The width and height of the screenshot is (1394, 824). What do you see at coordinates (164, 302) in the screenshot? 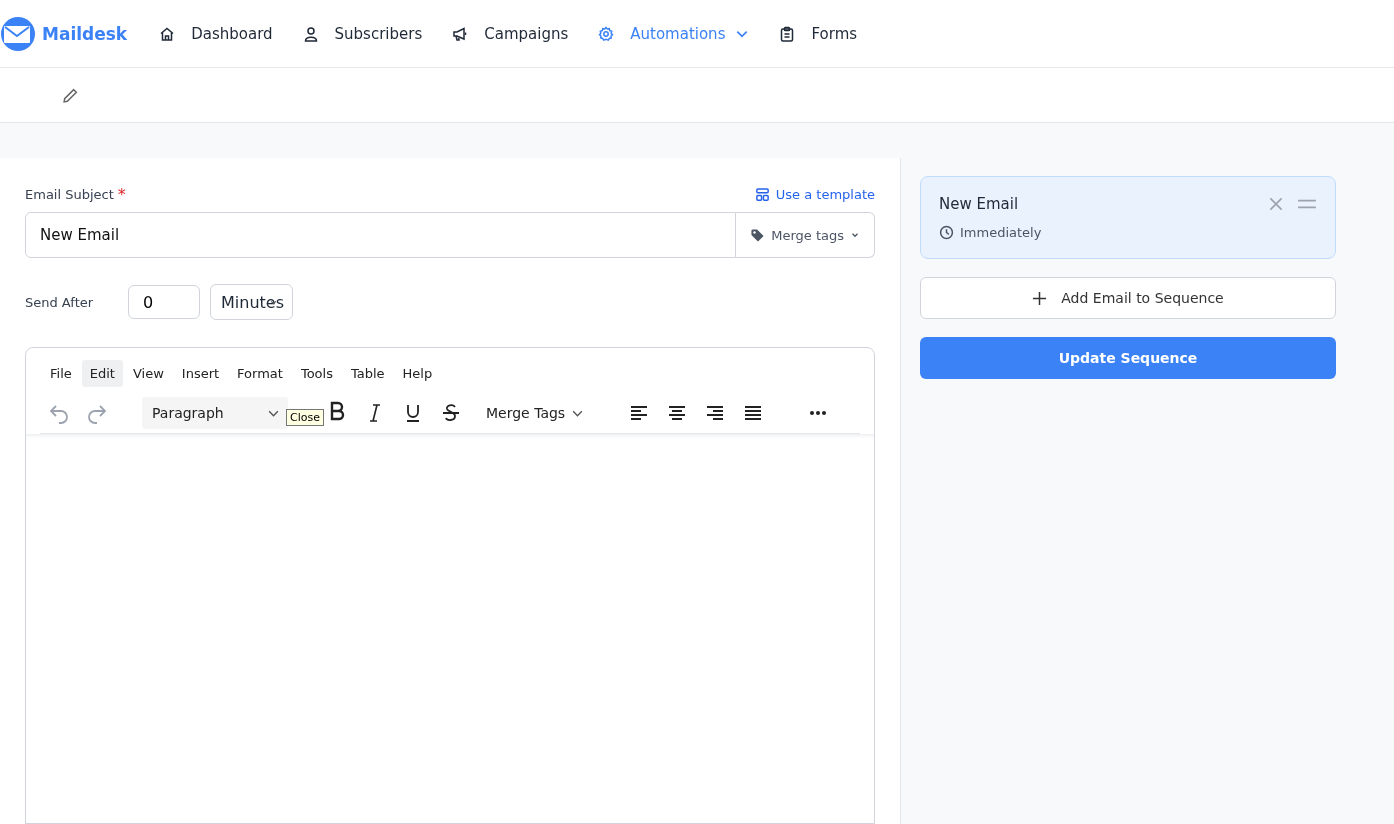
I see `delay-field: 0` at bounding box center [164, 302].